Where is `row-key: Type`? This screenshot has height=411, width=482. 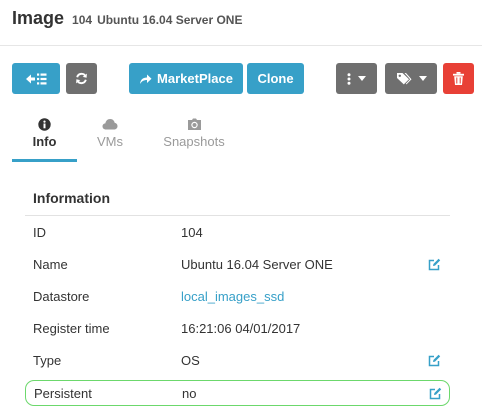 row-key: Type is located at coordinates (47, 360).